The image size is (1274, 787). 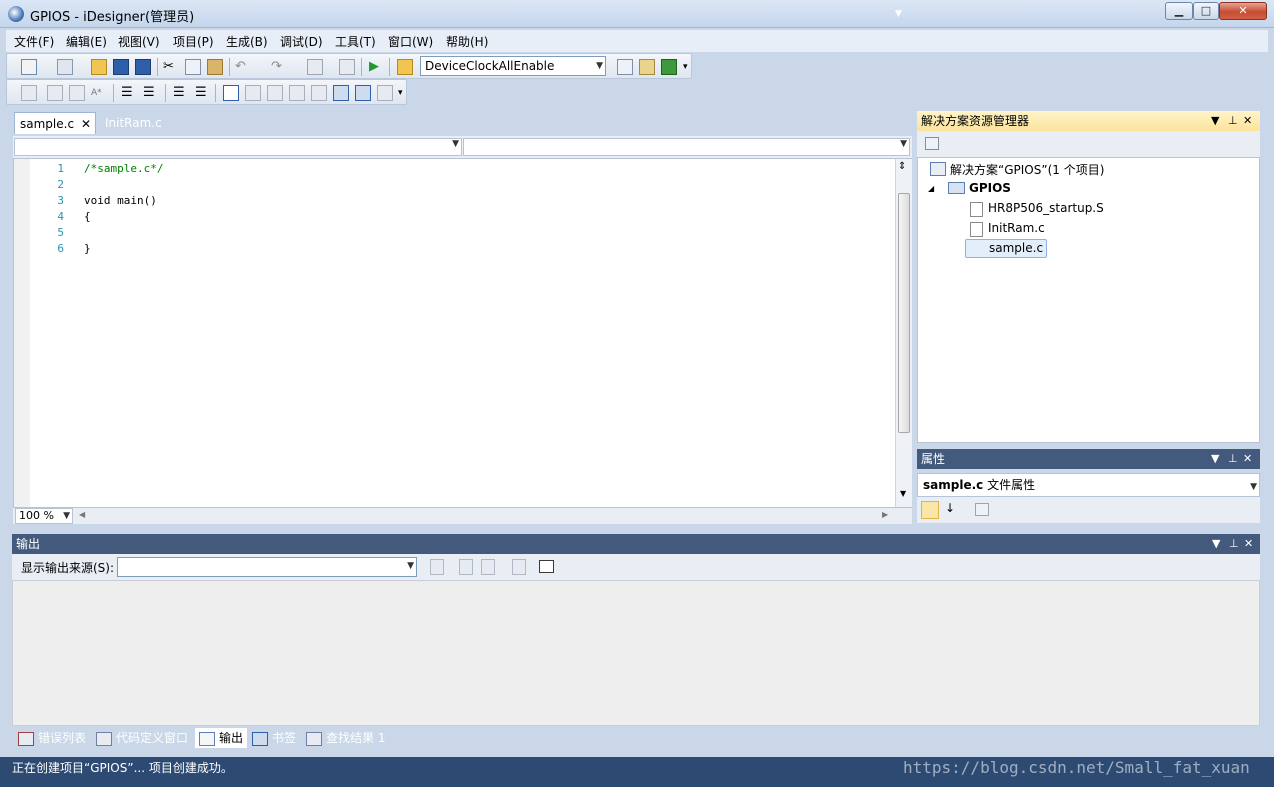 I want to click on type-select: ▼, so click(x=238, y=147).